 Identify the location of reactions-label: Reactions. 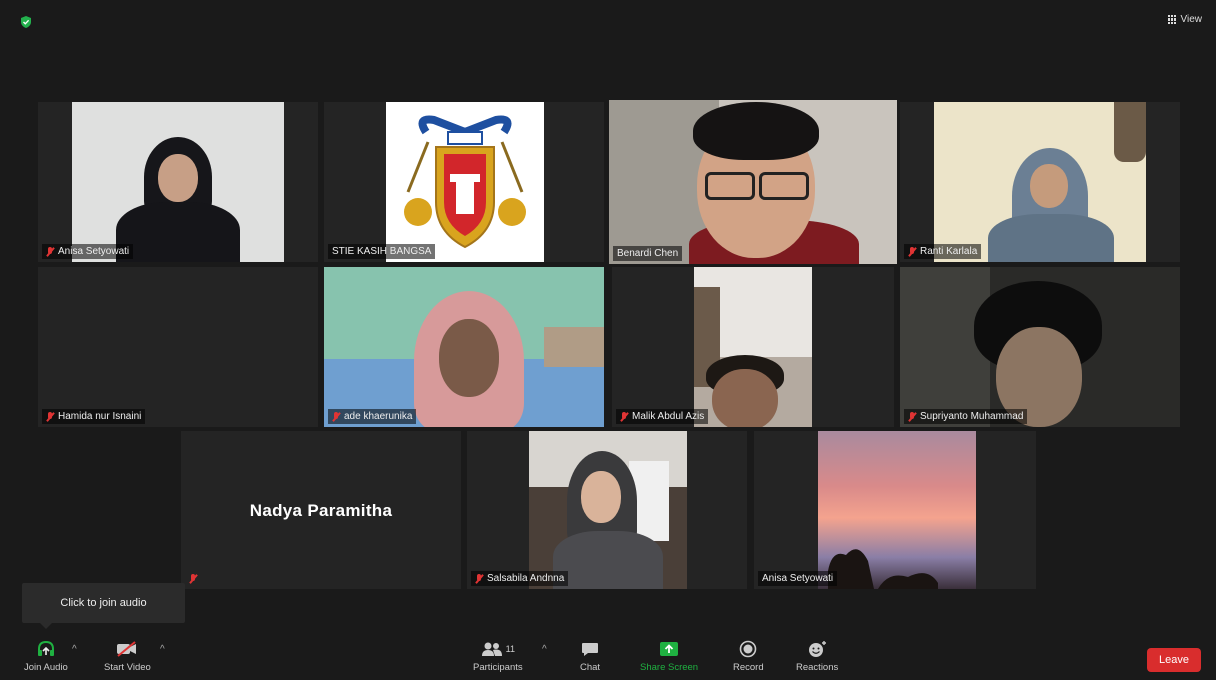
(817, 667).